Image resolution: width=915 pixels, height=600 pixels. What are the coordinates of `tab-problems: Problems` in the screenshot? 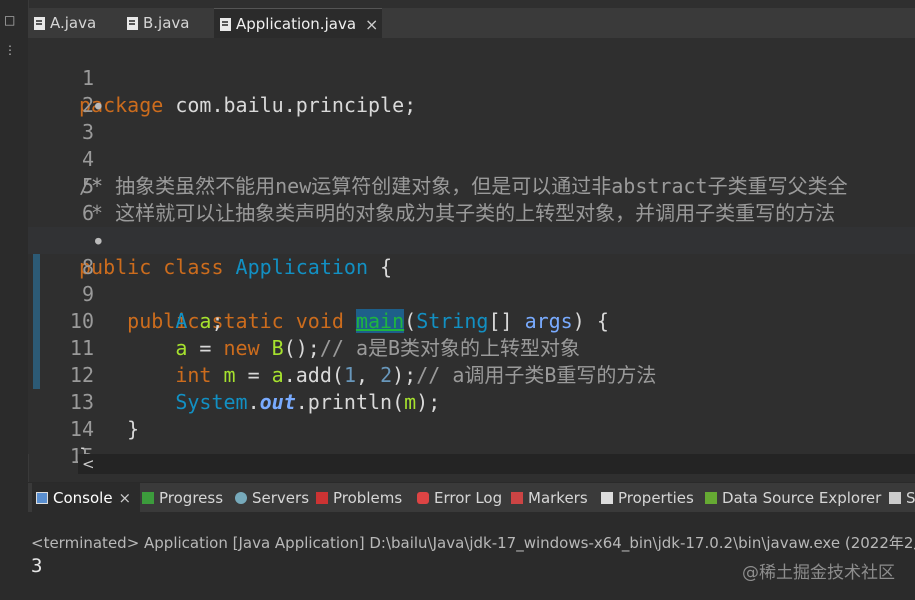 It's located at (359, 498).